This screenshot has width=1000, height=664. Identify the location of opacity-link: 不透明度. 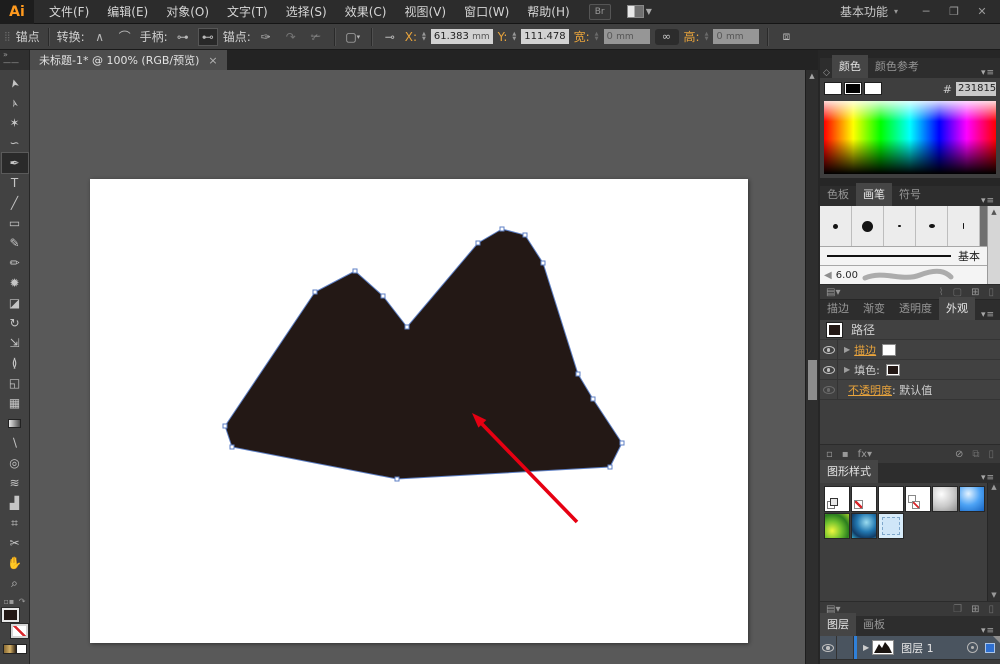
(870, 390).